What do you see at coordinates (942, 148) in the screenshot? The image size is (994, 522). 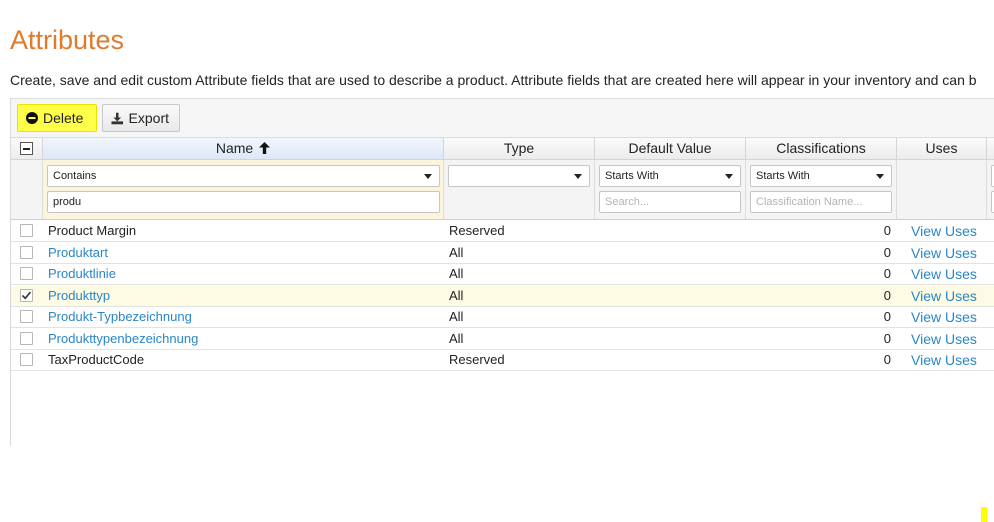 I see `column-header-uses: Uses` at bounding box center [942, 148].